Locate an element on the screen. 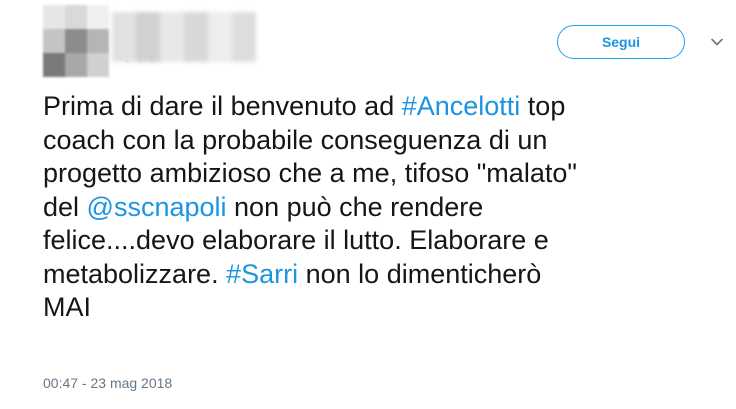  tweet-timestamp: 00:47 - 23 mag 2018 is located at coordinates (107, 383).